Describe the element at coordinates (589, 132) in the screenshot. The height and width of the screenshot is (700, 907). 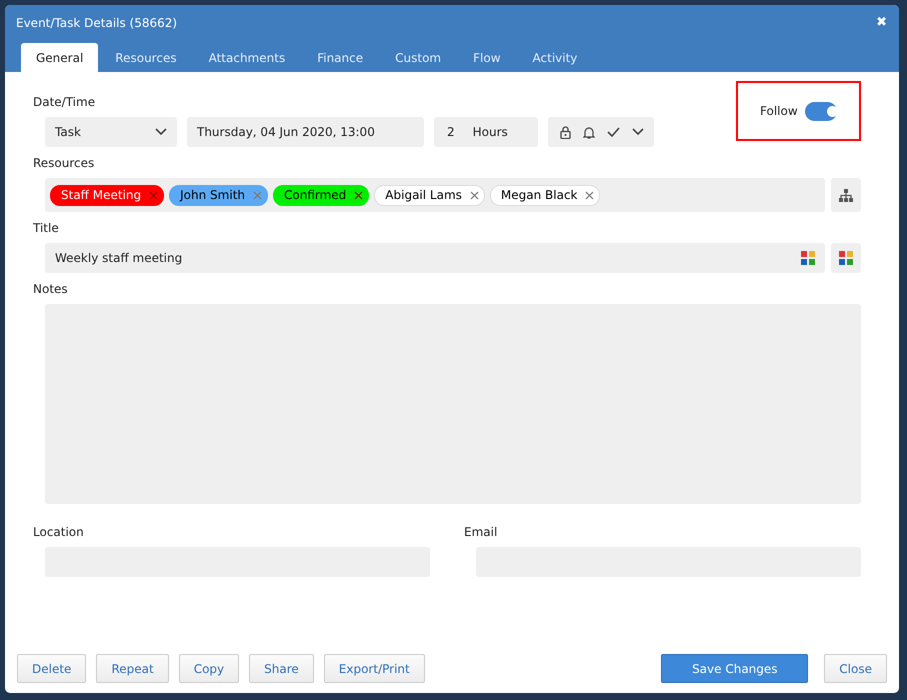
I see `bell-icon` at that location.